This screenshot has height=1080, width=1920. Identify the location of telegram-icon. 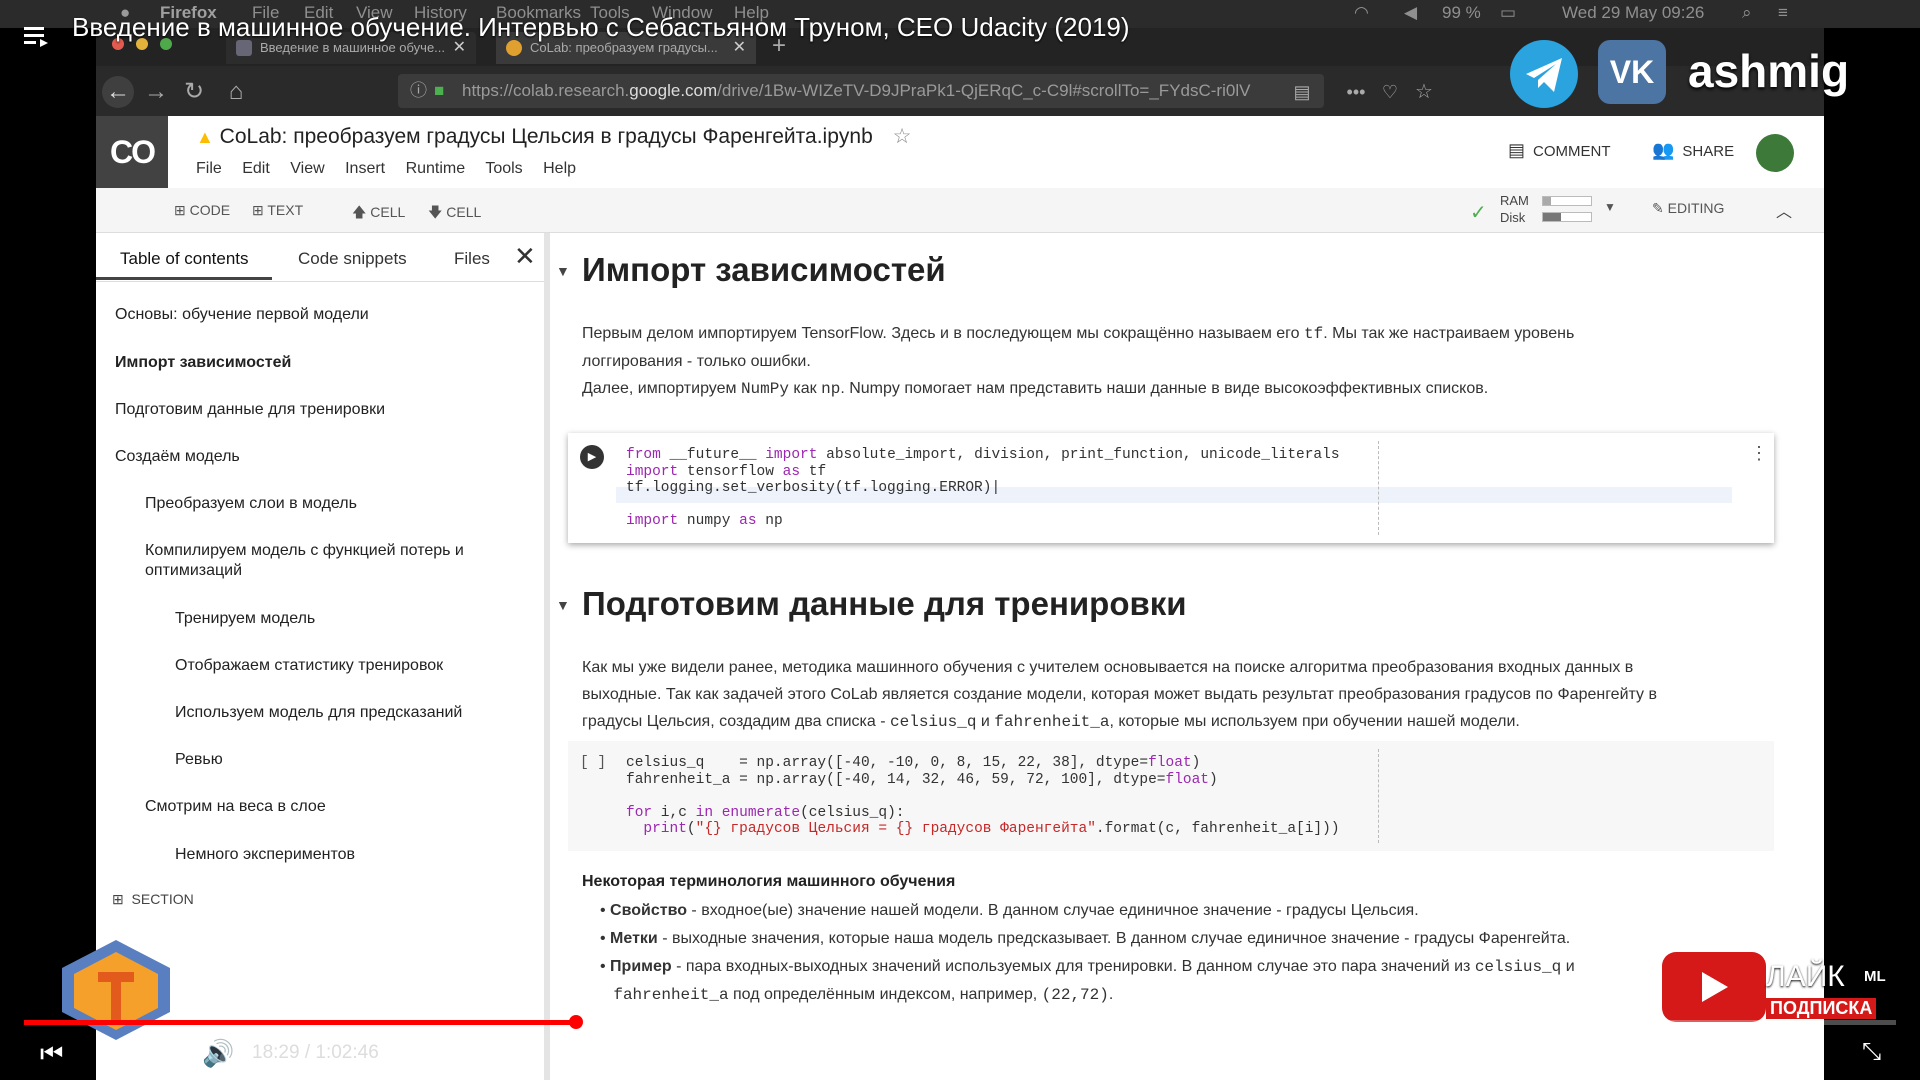
(1544, 74).